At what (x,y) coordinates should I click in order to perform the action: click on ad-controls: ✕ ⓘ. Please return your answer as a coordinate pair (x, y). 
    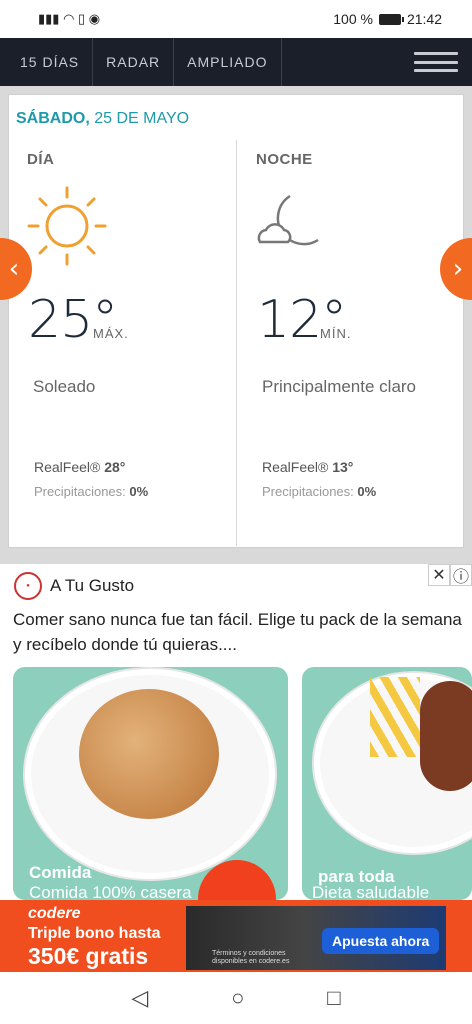
    Looking at the image, I should click on (450, 575).